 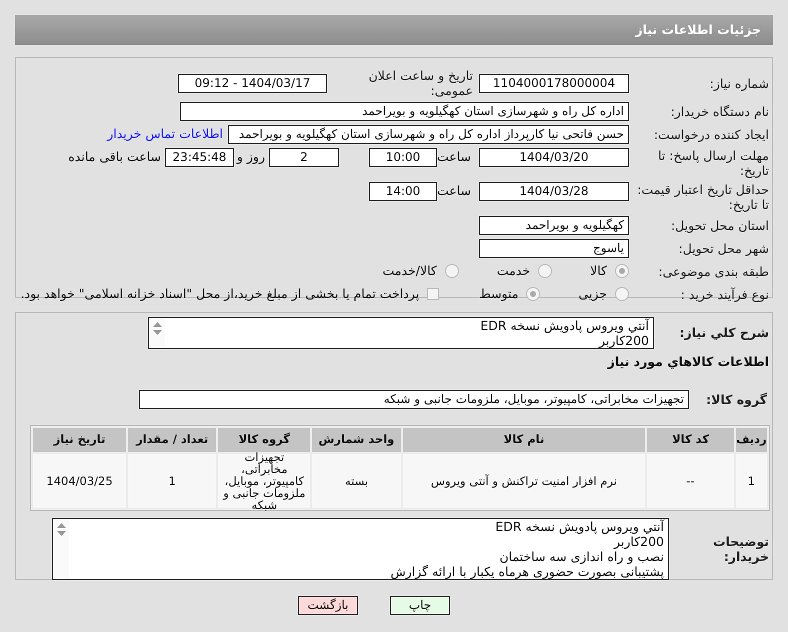 I want to click on page-header: جزئیات اطلاعات نیاز, so click(x=394, y=30).